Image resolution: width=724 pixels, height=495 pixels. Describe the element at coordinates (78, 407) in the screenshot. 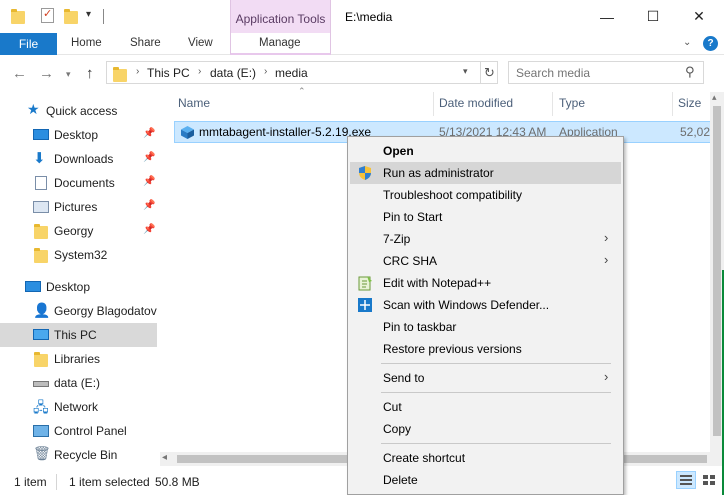

I see `nav-item-network: 🖧 Network` at that location.